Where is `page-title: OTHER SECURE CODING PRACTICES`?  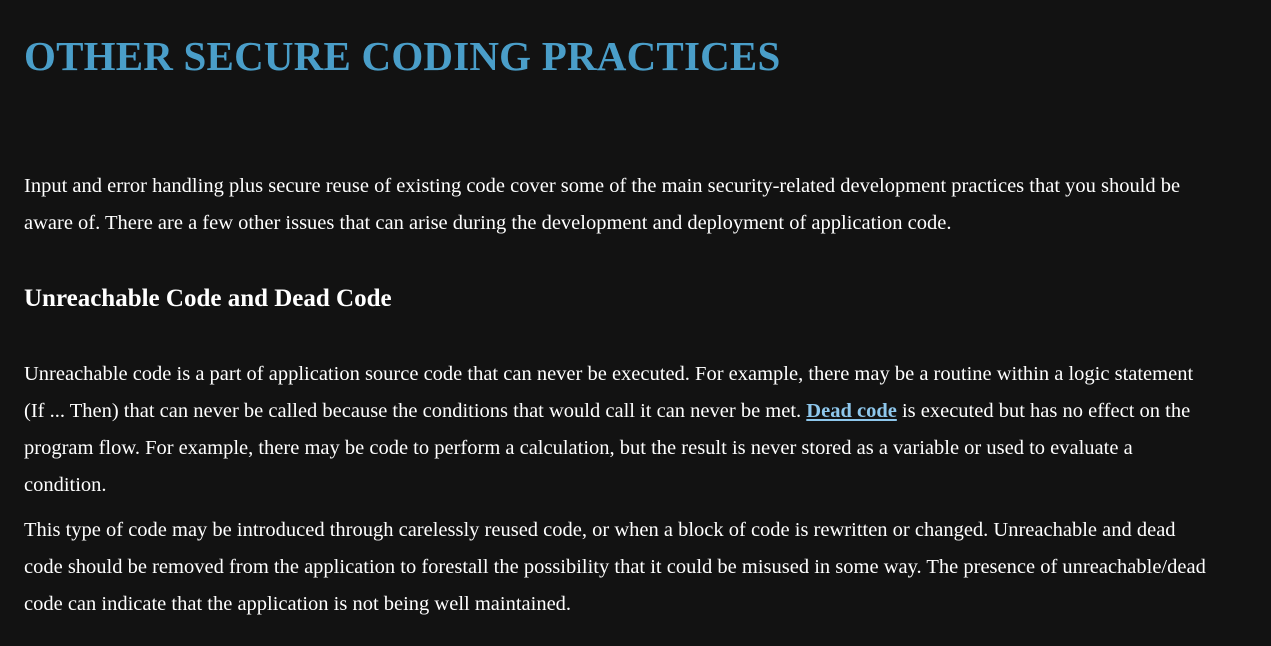 page-title: OTHER SECURE CODING PRACTICES is located at coordinates (402, 56).